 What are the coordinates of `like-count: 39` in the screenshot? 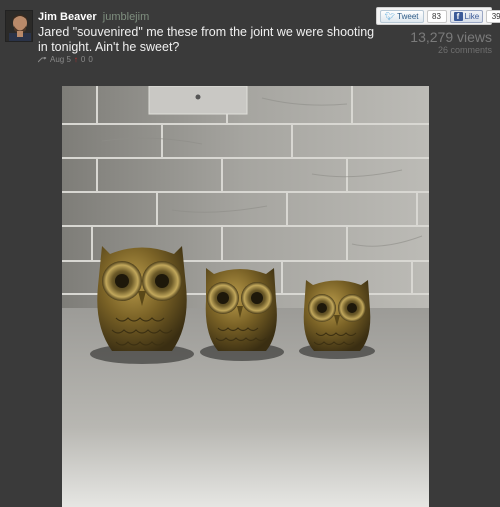 It's located at (493, 16).